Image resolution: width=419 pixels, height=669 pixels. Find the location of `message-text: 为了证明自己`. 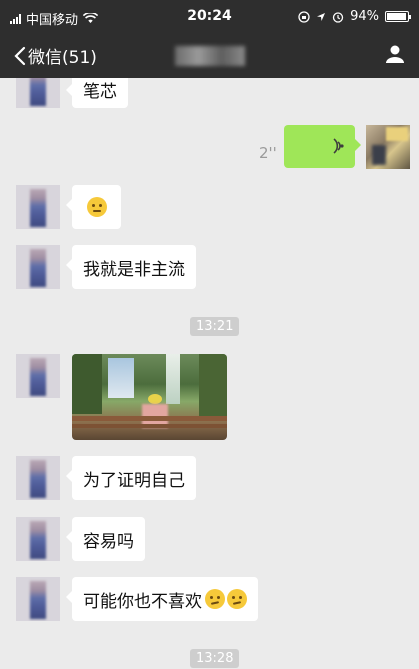

message-text: 为了证明自己 is located at coordinates (134, 480).